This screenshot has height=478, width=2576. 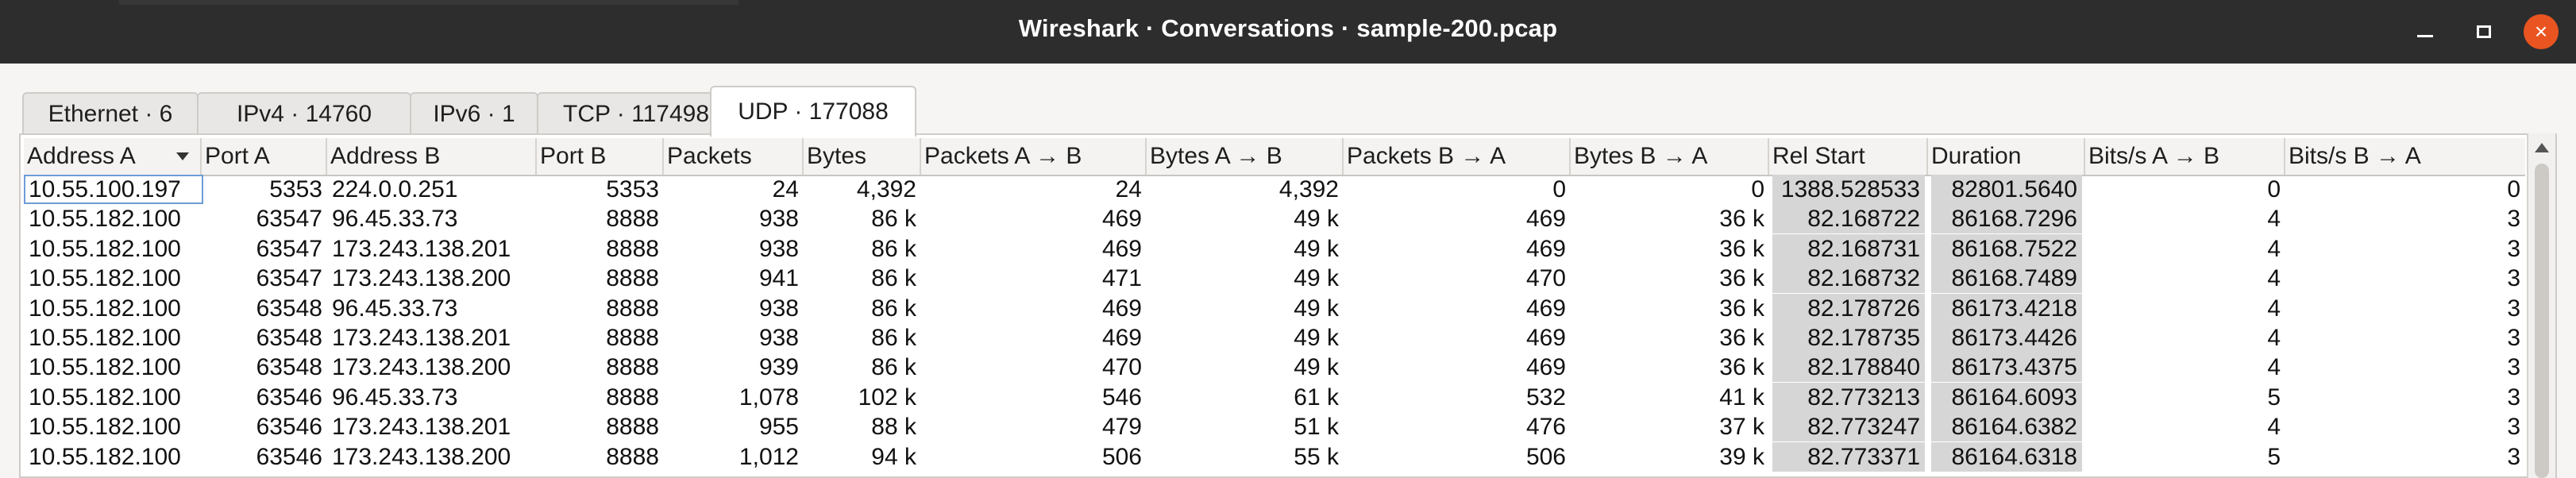 I want to click on scrollbar-thumb, so click(x=2542, y=321).